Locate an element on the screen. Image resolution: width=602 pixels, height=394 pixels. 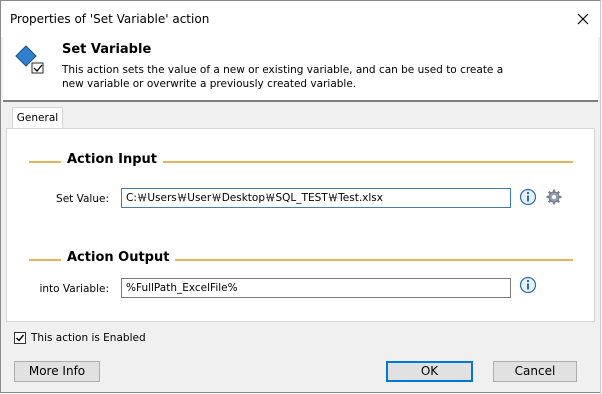
check-icon is located at coordinates (20, 338).